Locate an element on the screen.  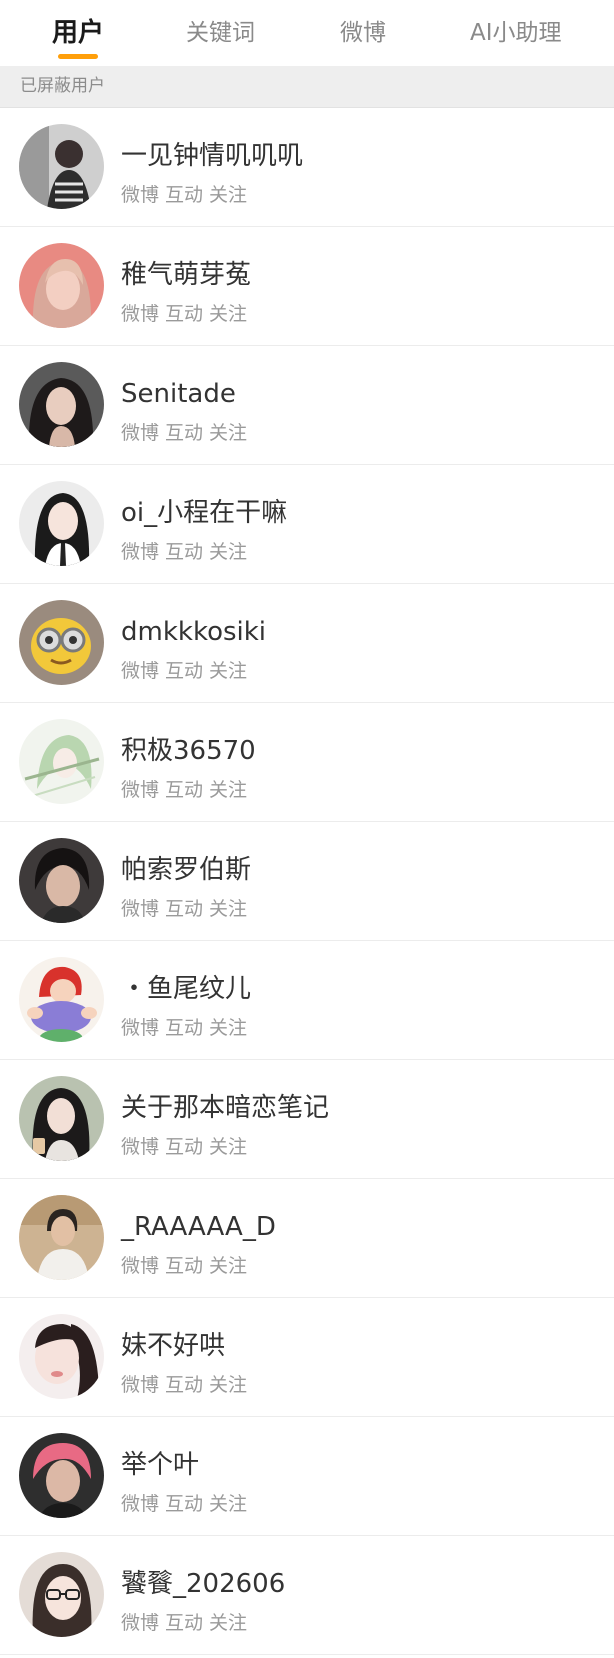
user-name: ・鱼尾纹儿 is located at coordinates (186, 989).